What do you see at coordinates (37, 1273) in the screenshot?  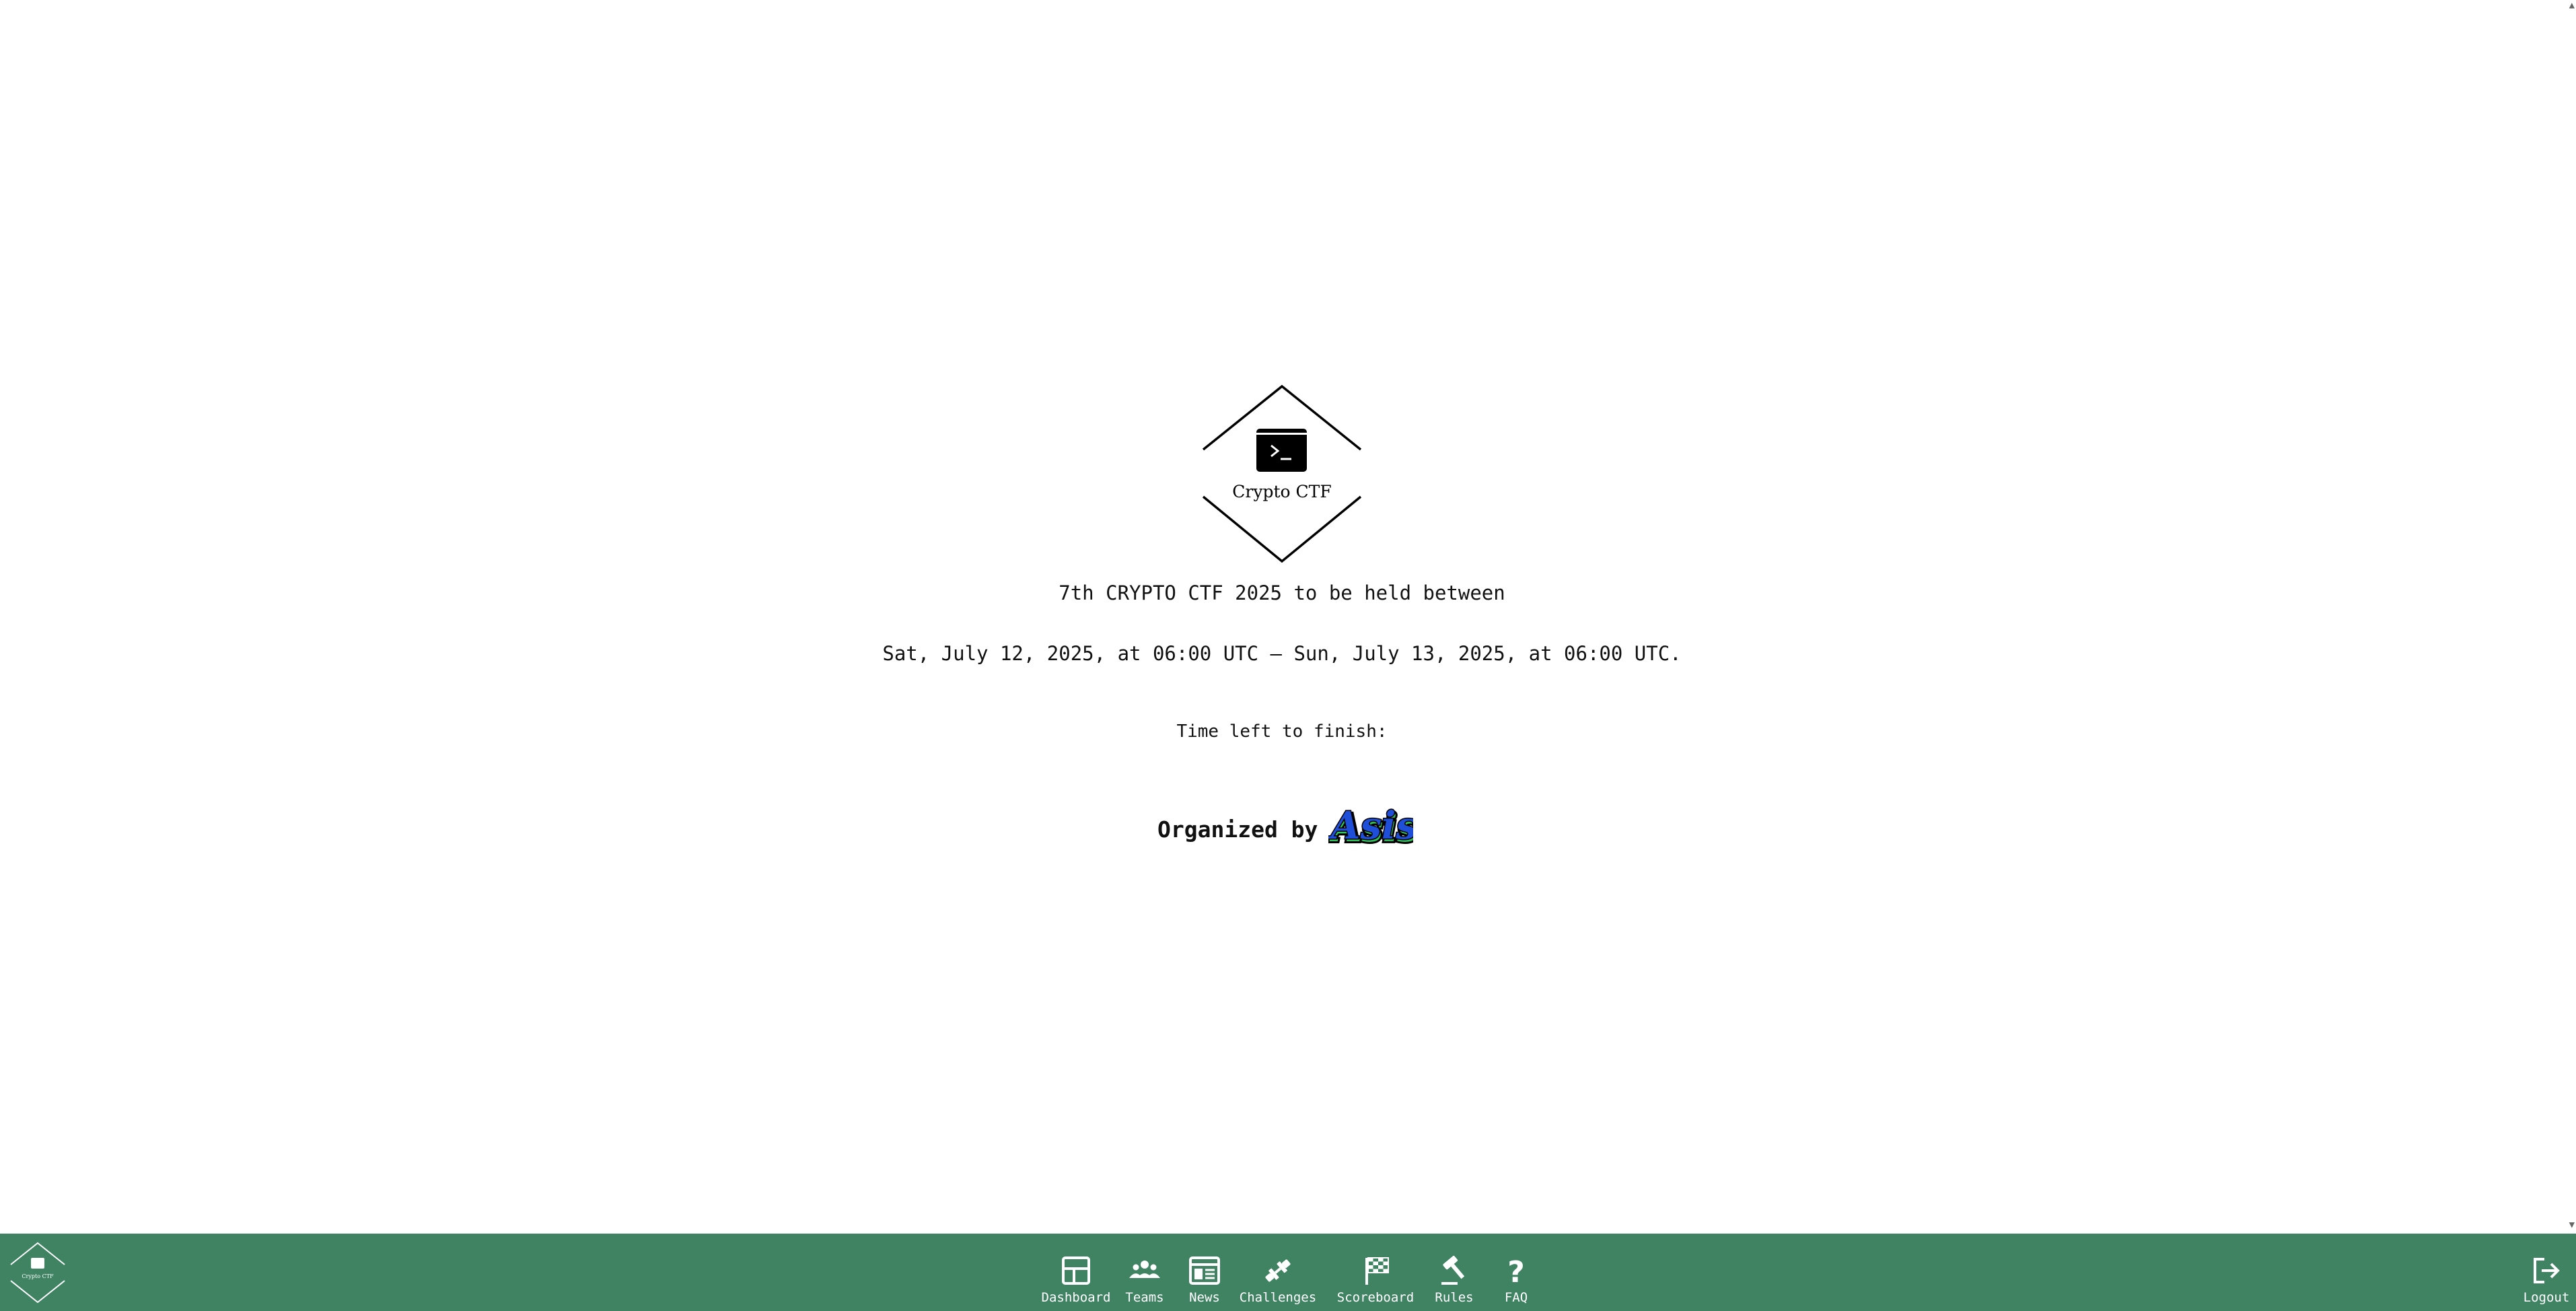 I see `nav-home-logo: Crypto CTF` at bounding box center [37, 1273].